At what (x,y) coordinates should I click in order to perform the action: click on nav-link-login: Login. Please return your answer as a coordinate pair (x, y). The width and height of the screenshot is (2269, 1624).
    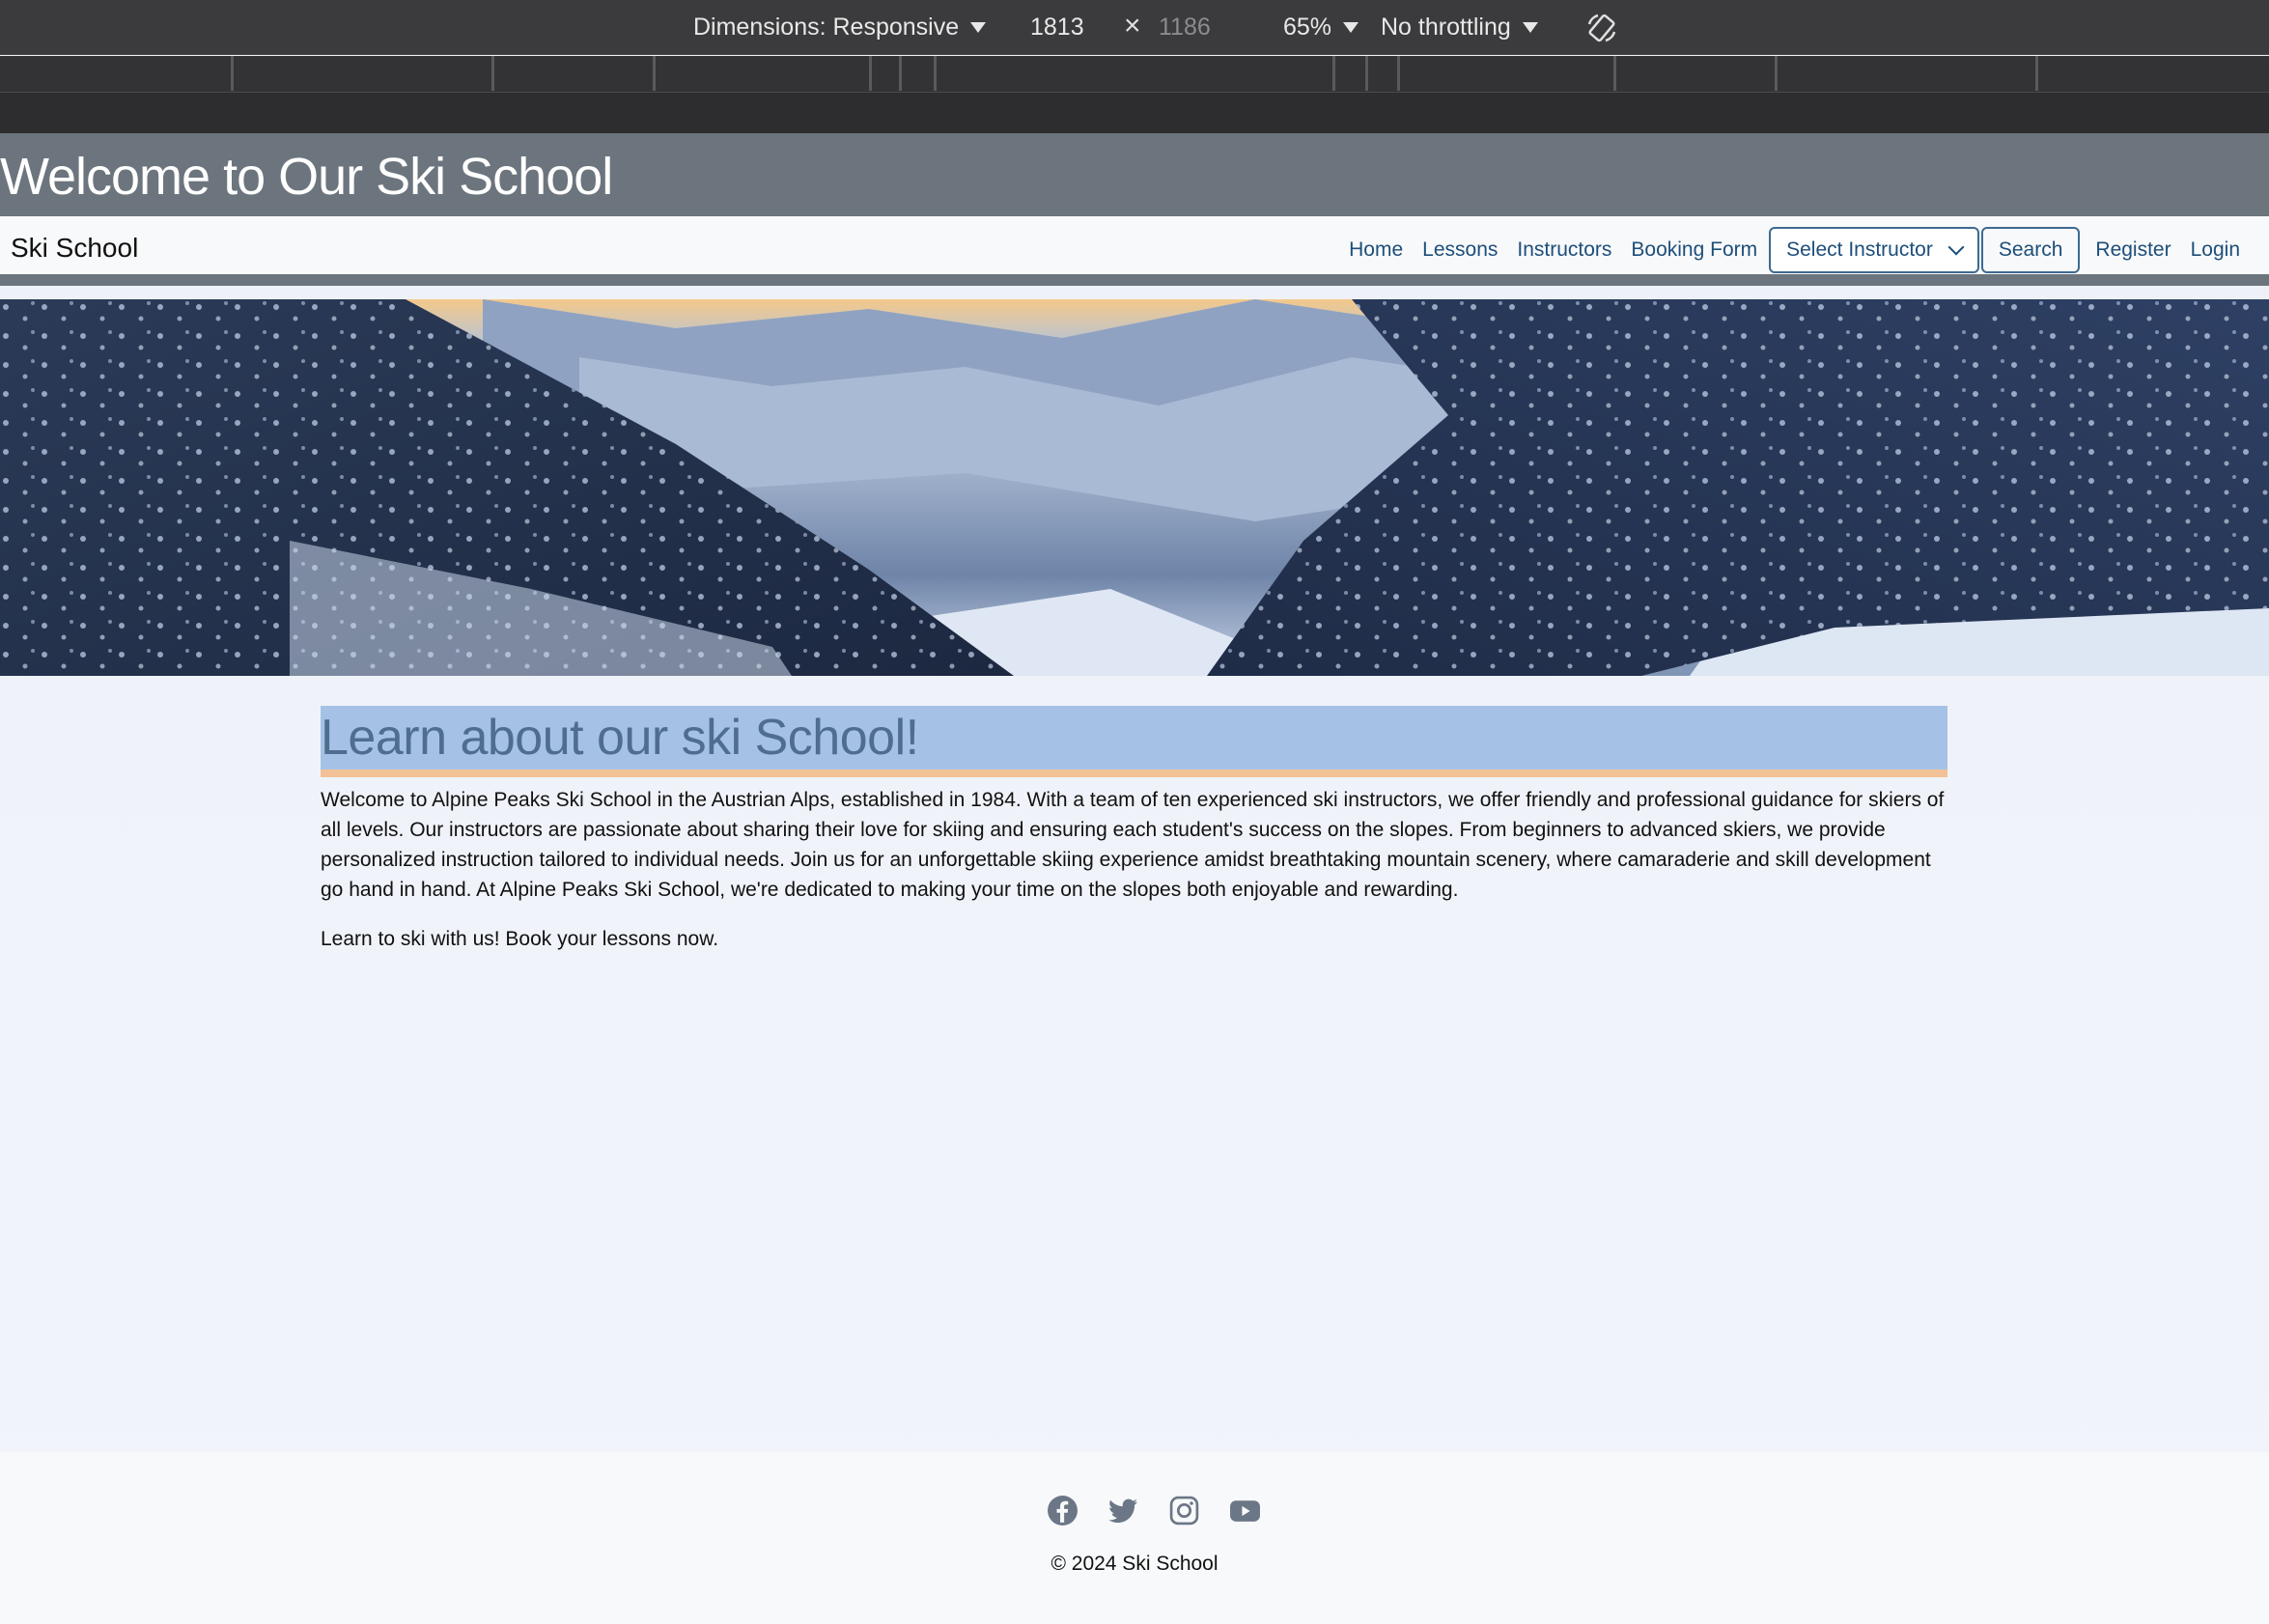
    Looking at the image, I should click on (2215, 250).